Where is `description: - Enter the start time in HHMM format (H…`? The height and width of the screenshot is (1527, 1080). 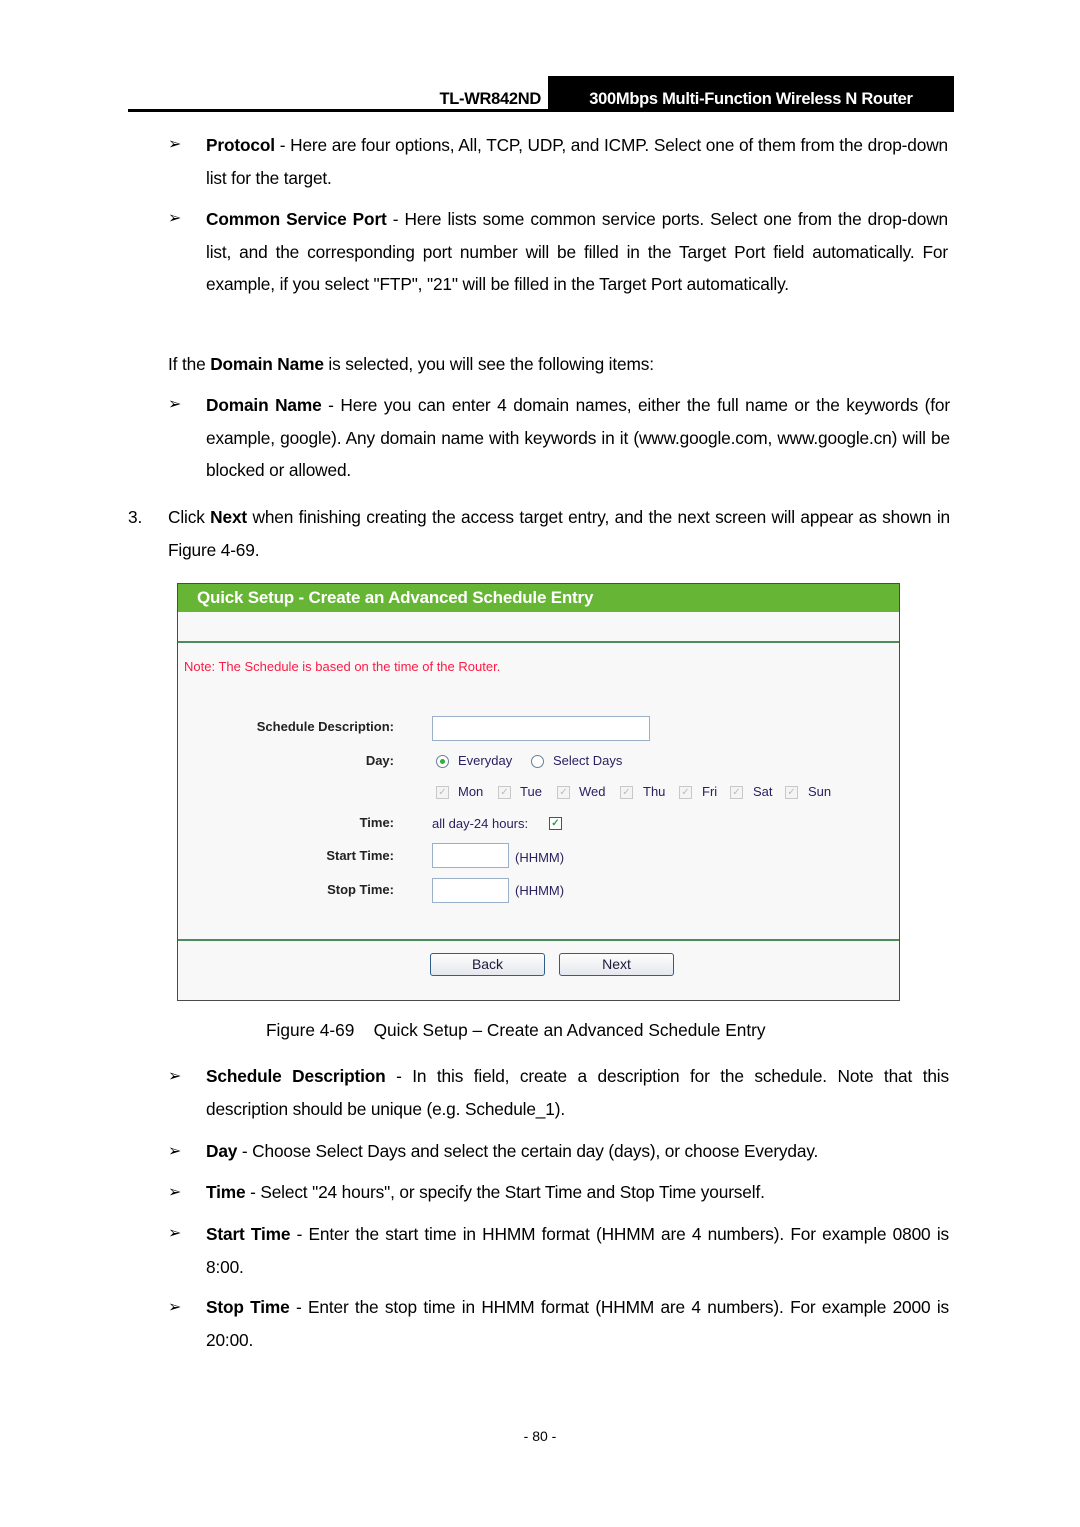 description: - Enter the start time in HHMM format (H… is located at coordinates (577, 1250).